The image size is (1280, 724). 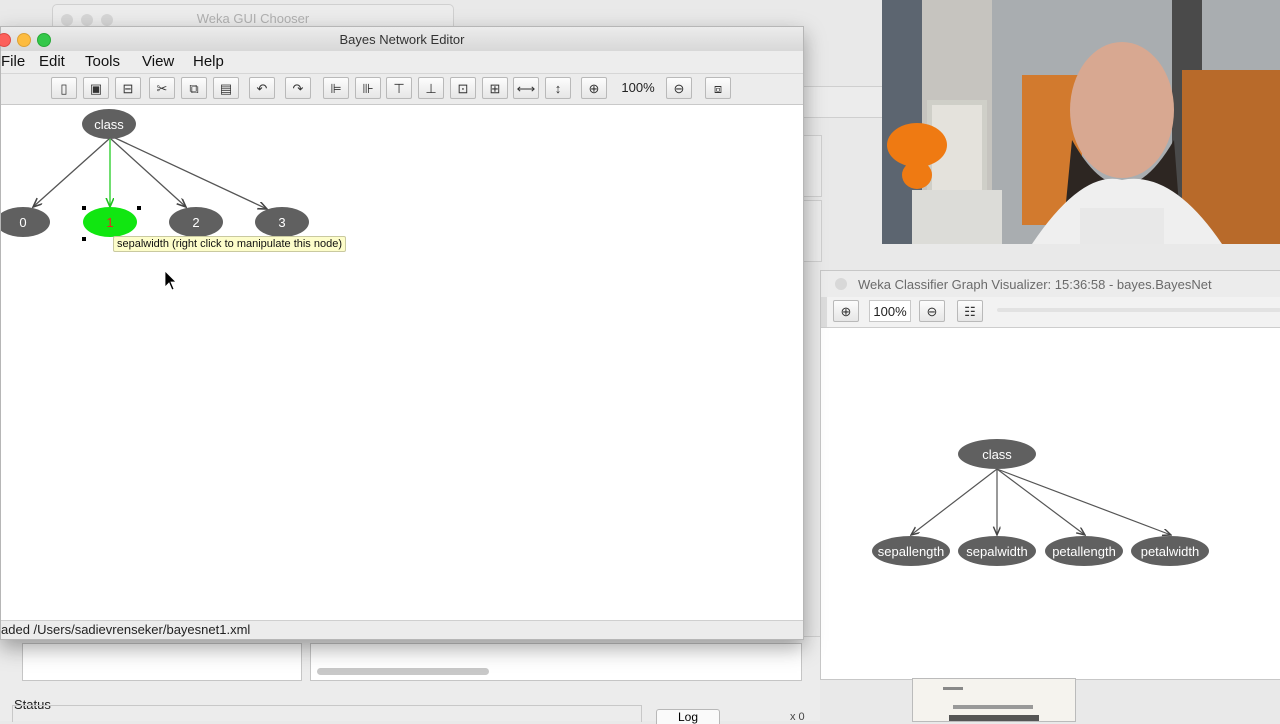 What do you see at coordinates (911, 551) in the screenshot?
I see `node-label: sepallength` at bounding box center [911, 551].